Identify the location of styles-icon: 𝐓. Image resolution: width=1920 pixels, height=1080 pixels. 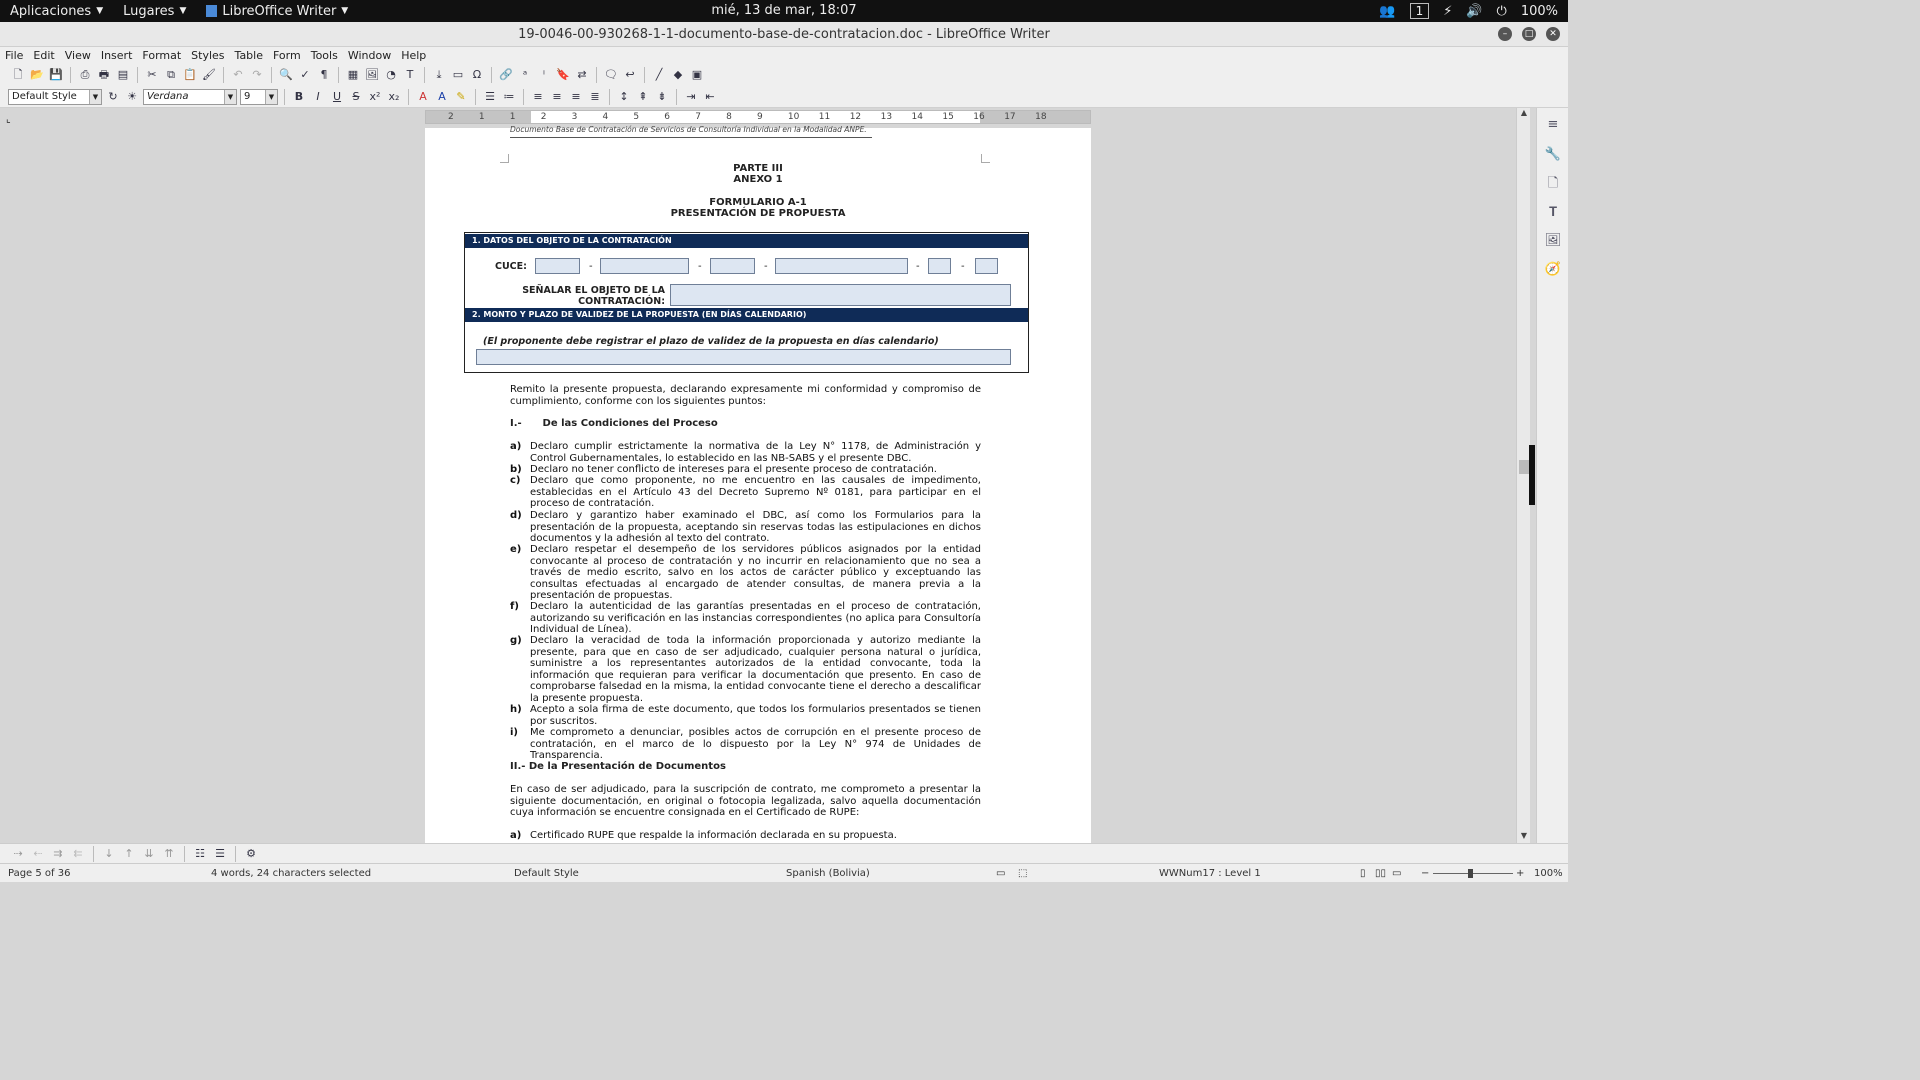
(1553, 213).